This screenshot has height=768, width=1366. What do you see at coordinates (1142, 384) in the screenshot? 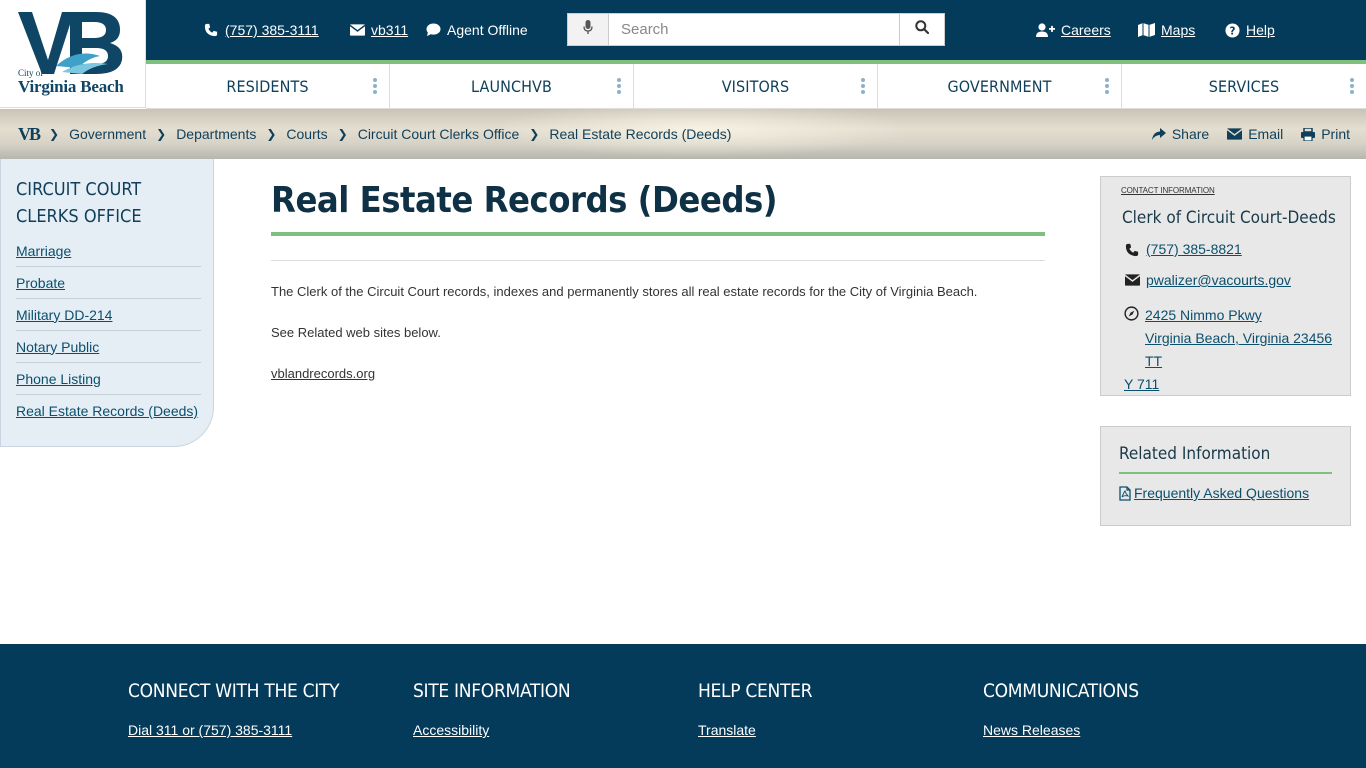
I see `address-line-3: Y 711` at bounding box center [1142, 384].